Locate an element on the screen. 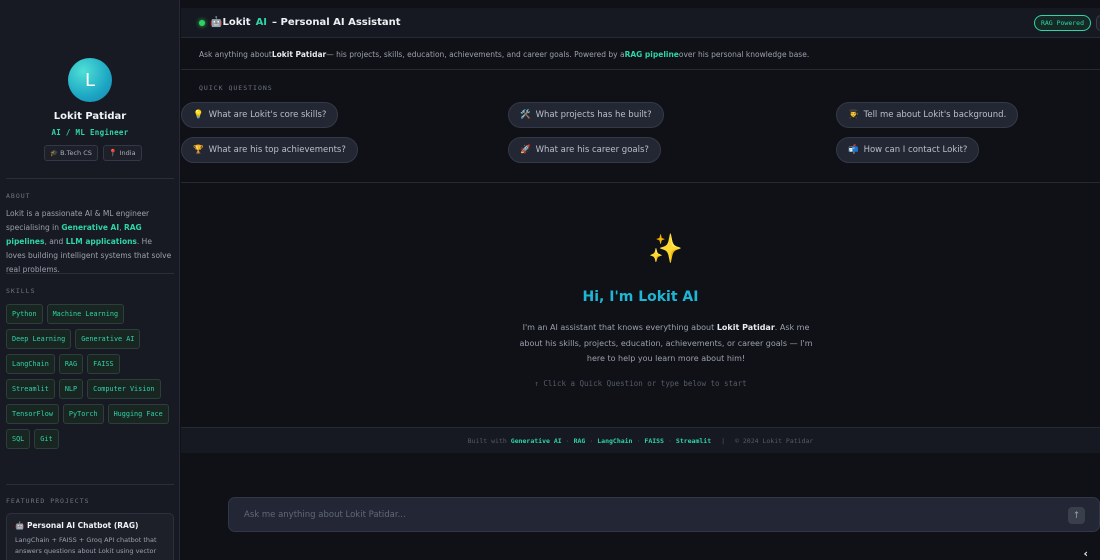  about-highlight: LLM applications is located at coordinates (101, 241).